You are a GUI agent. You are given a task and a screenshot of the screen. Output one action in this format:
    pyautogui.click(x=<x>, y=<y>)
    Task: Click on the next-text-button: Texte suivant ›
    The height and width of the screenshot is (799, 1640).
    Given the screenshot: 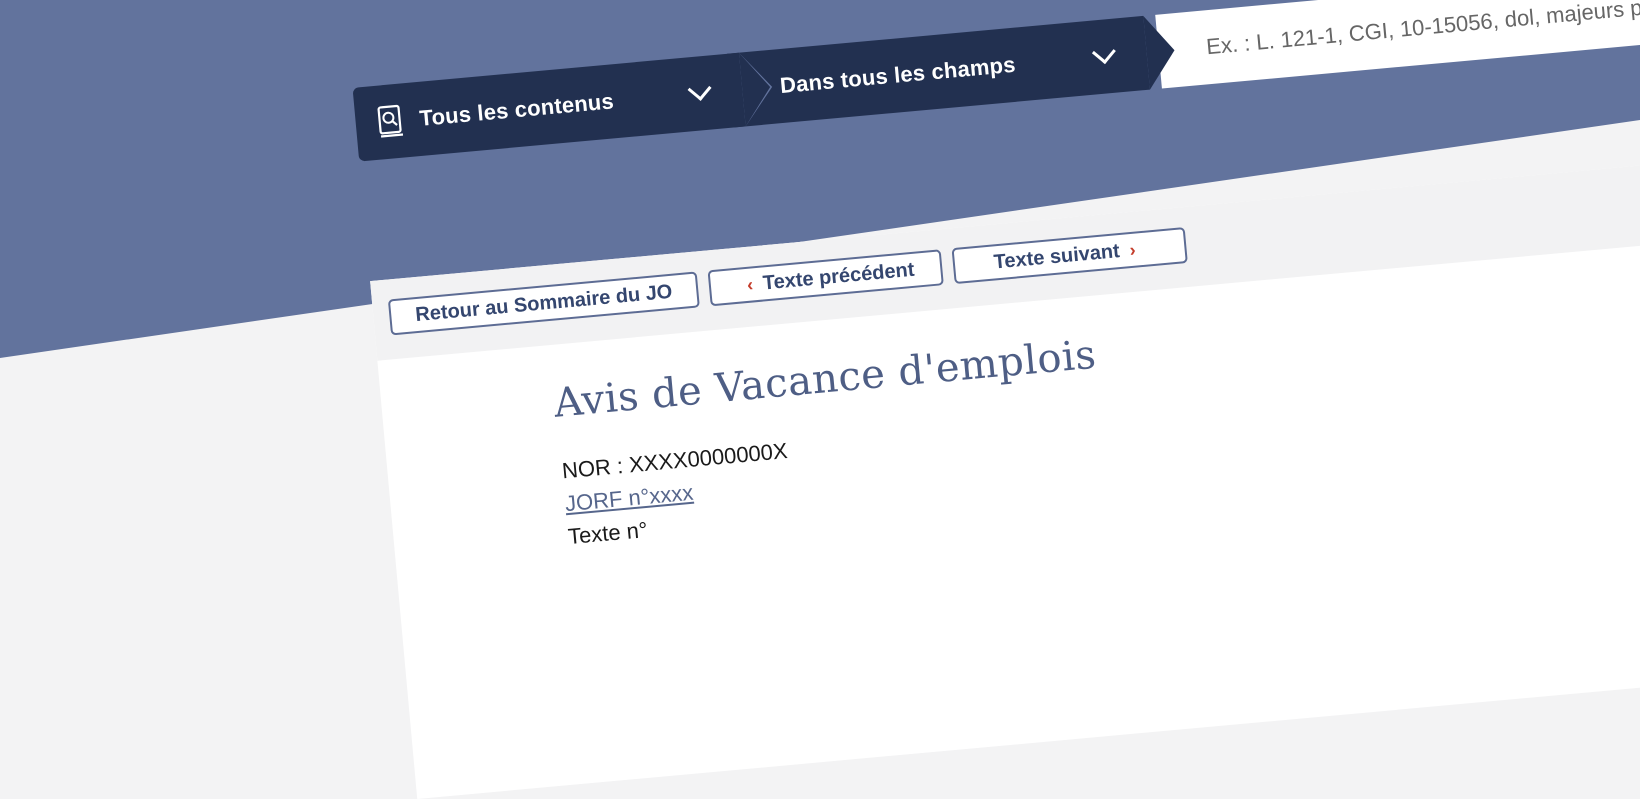 What is the action you would take?
    pyautogui.click(x=1069, y=256)
    